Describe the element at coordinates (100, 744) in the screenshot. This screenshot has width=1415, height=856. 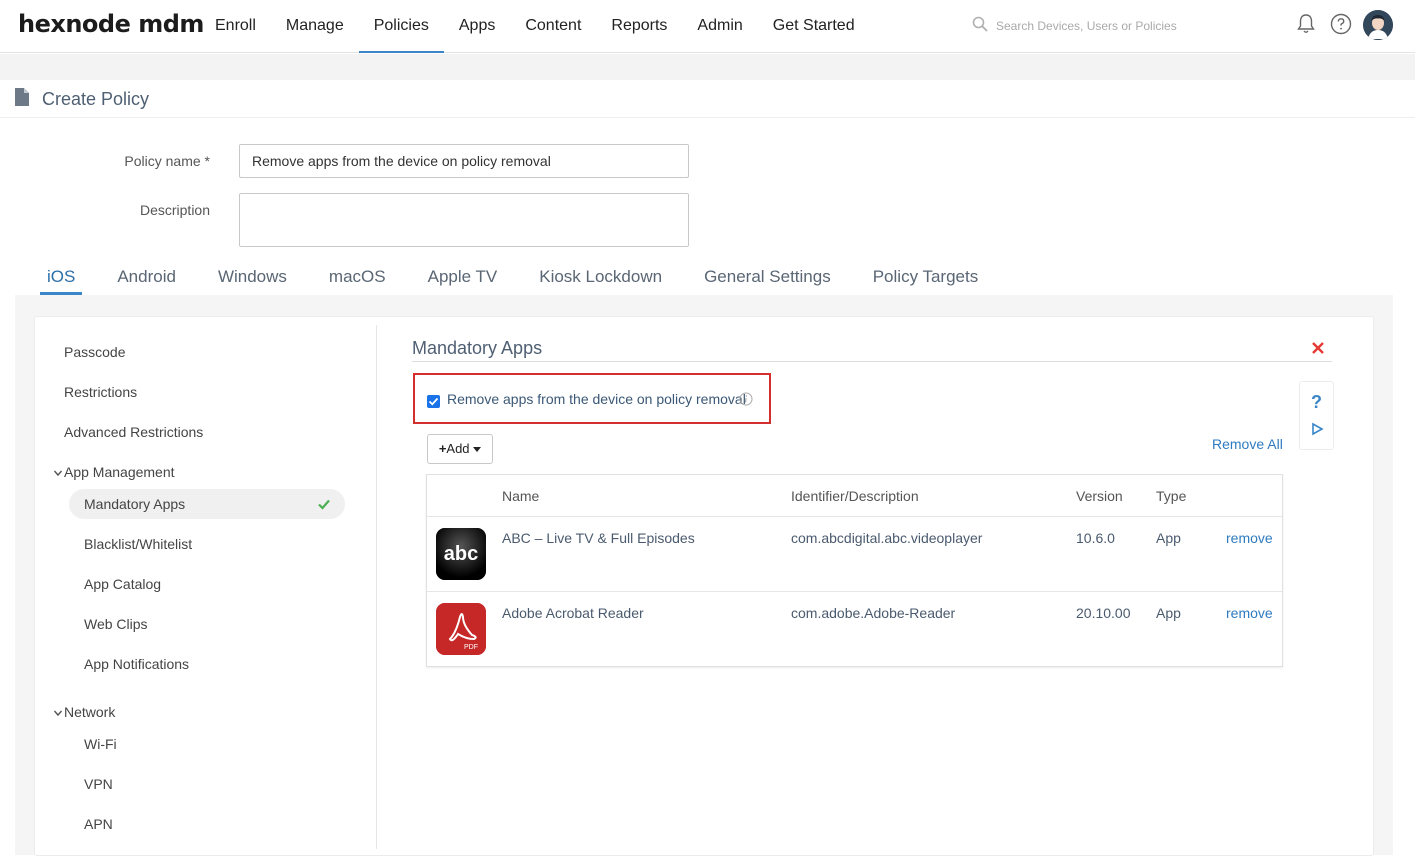
I see `sidebar-item-wifi: Wi-Fi` at that location.